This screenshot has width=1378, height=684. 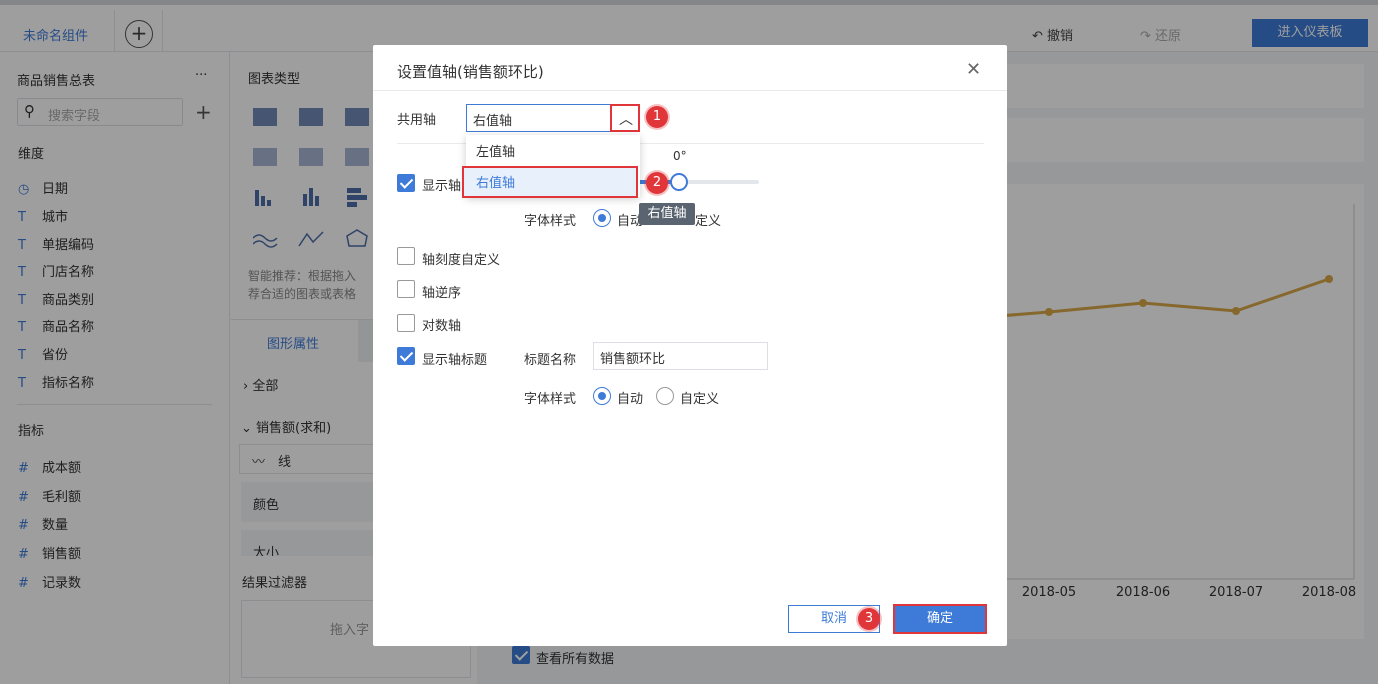 I want to click on show-axis-title-label: 显示轴标题, so click(x=455, y=360).